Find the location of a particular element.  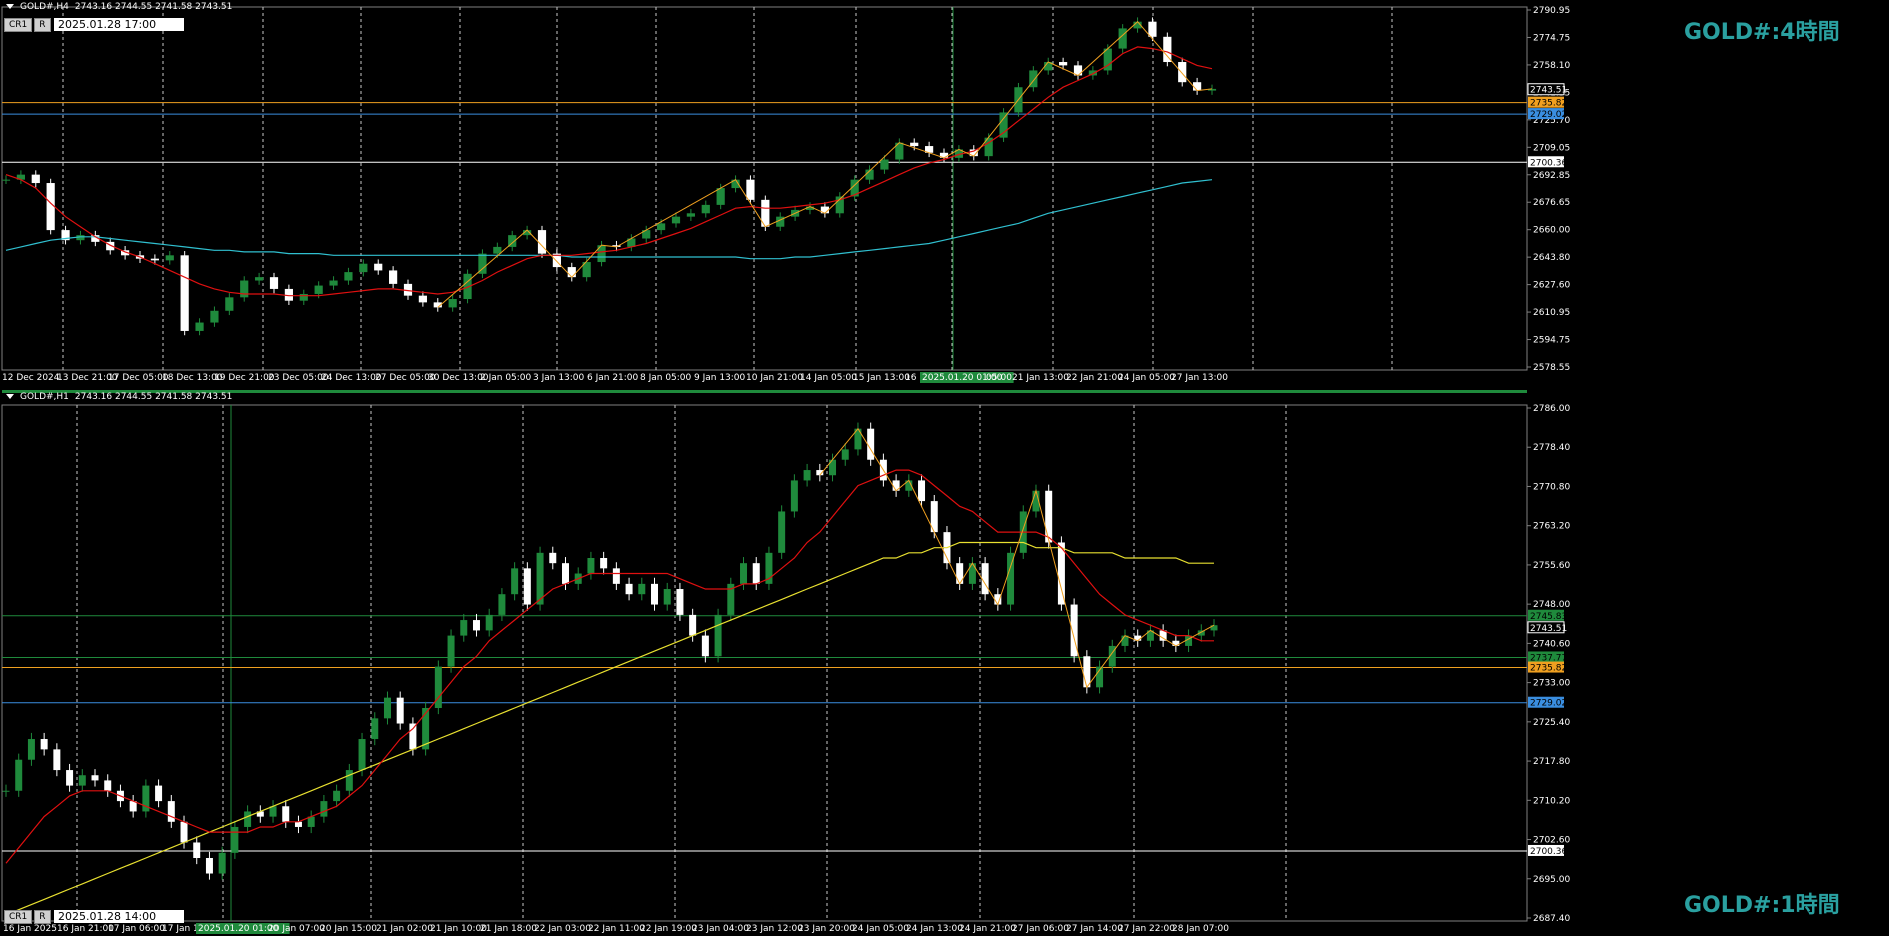

y-tick-label: 2770.80 is located at coordinates (1551, 487).